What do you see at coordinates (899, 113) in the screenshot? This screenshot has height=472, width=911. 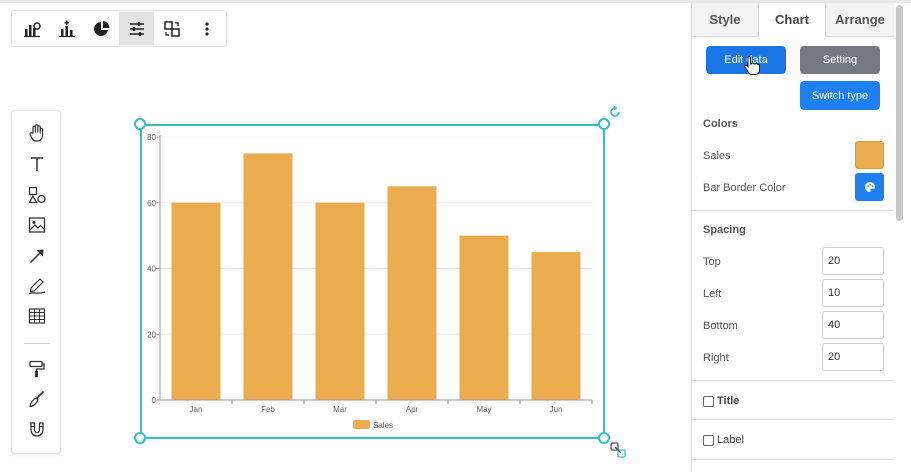 I see `panel-scrollbar` at bounding box center [899, 113].